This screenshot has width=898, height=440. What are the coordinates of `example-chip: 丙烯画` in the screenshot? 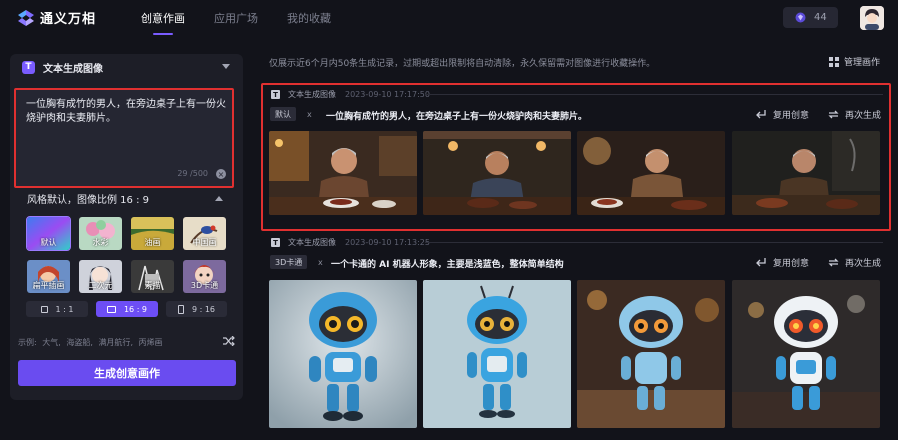 It's located at (151, 342).